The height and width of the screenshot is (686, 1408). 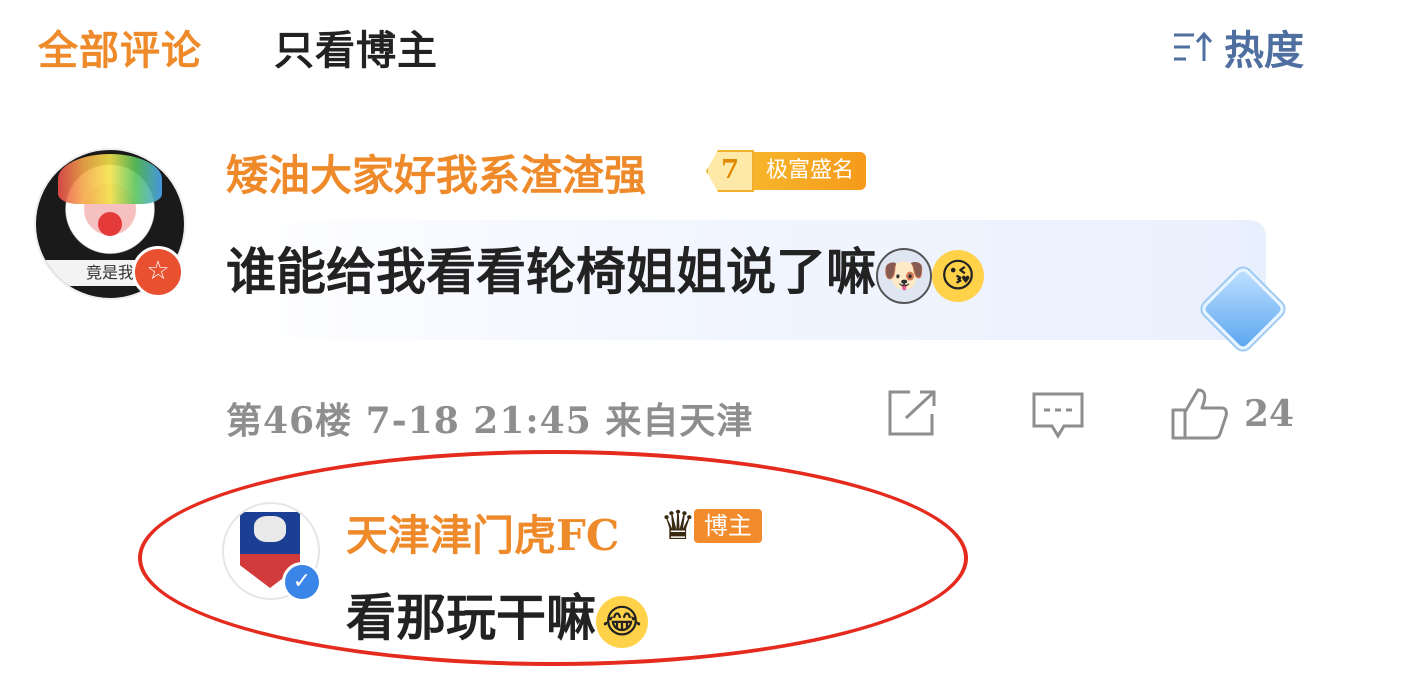 I want to click on kiss-emoji-icon: 😘, so click(x=958, y=276).